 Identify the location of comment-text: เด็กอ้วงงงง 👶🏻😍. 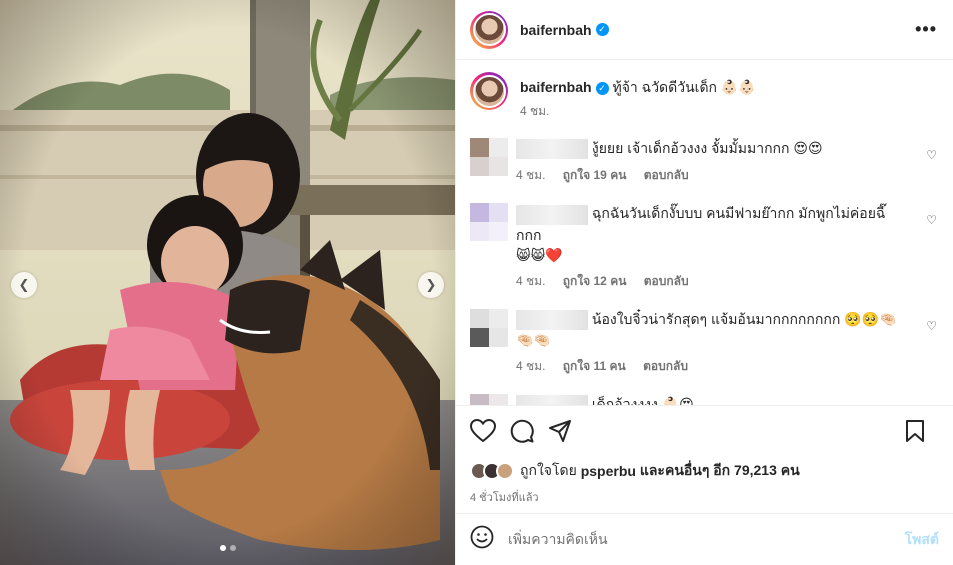
(642, 400).